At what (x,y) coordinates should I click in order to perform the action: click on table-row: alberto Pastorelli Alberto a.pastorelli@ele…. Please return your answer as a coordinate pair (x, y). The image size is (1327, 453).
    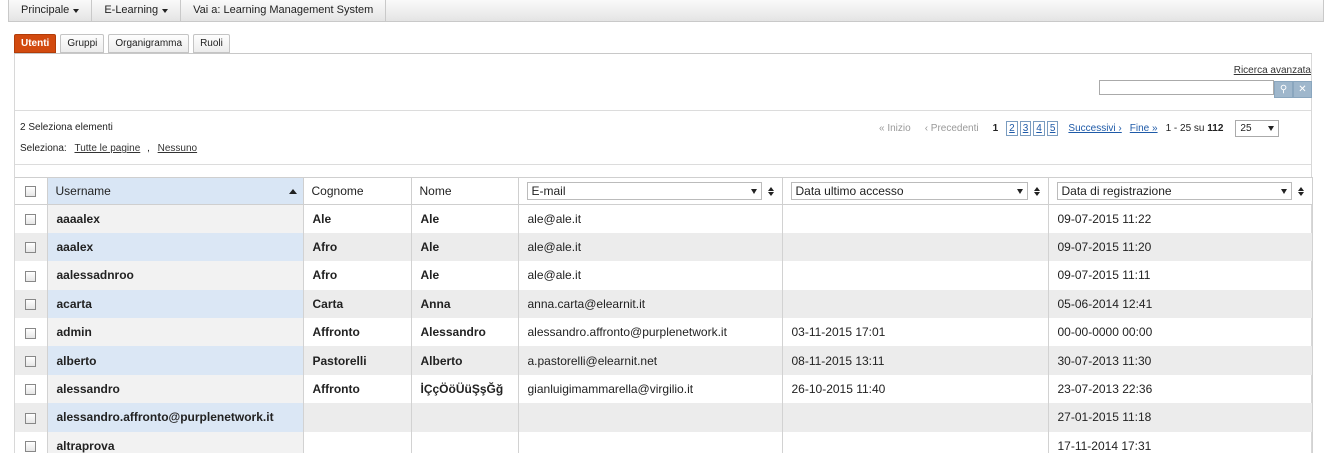
    Looking at the image, I should click on (664, 360).